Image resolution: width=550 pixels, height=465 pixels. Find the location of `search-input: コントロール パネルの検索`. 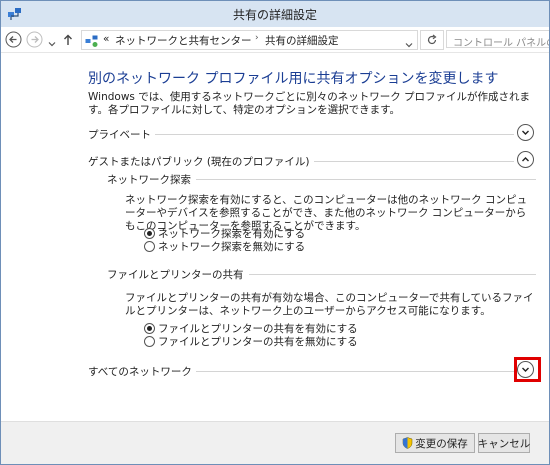

search-input: コントロール パネルの検索 is located at coordinates (497, 39).